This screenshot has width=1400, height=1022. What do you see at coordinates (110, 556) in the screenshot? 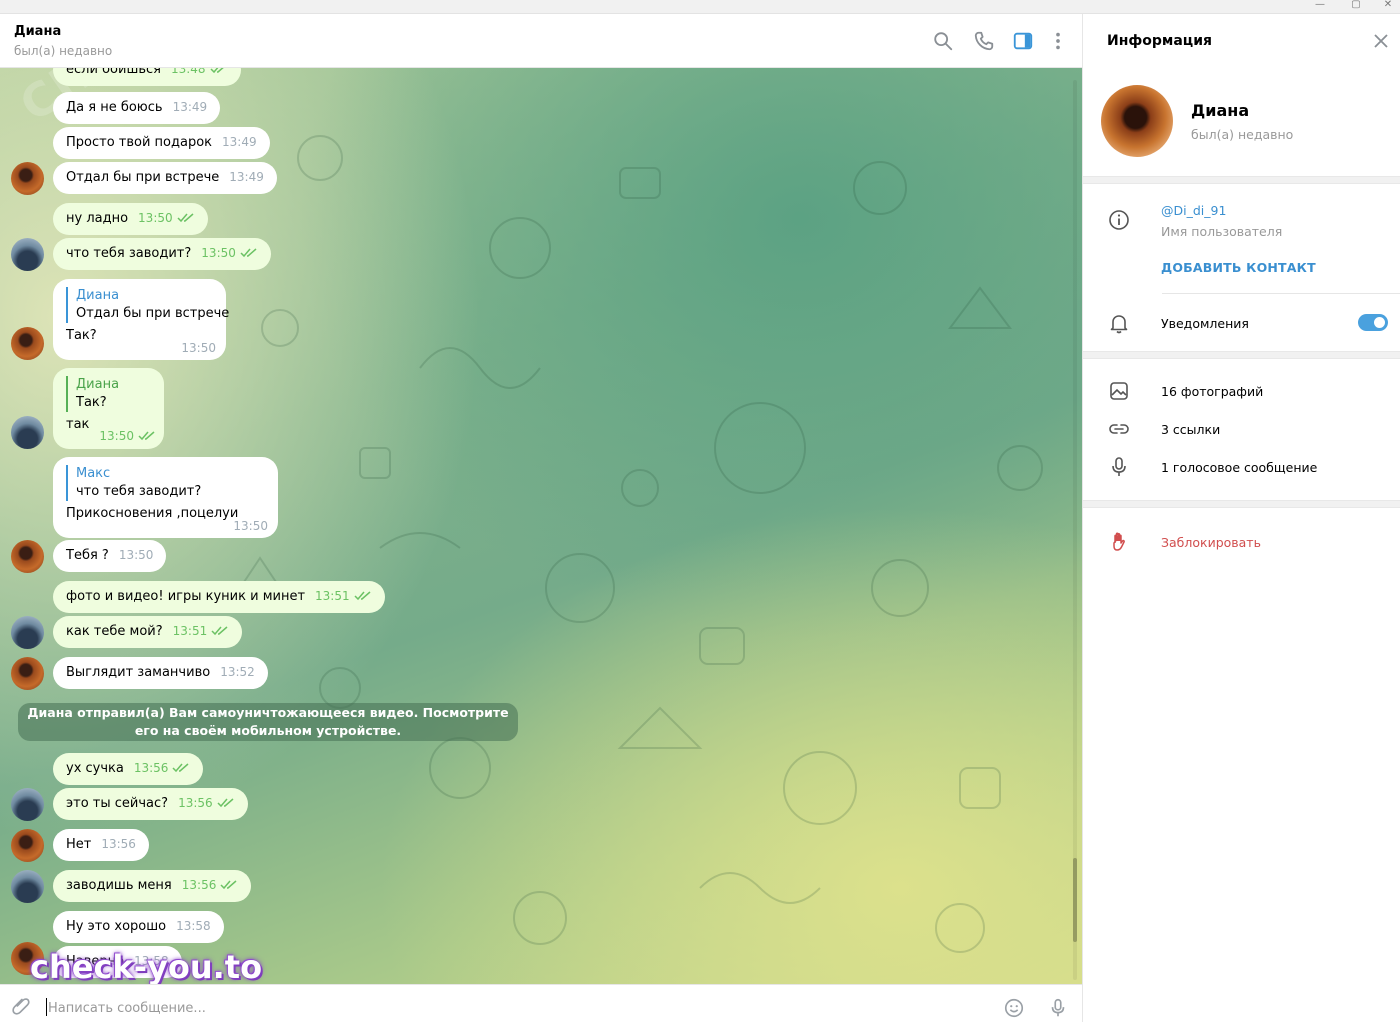
I see `message-bubble: Тебя ? 13:50` at bounding box center [110, 556].